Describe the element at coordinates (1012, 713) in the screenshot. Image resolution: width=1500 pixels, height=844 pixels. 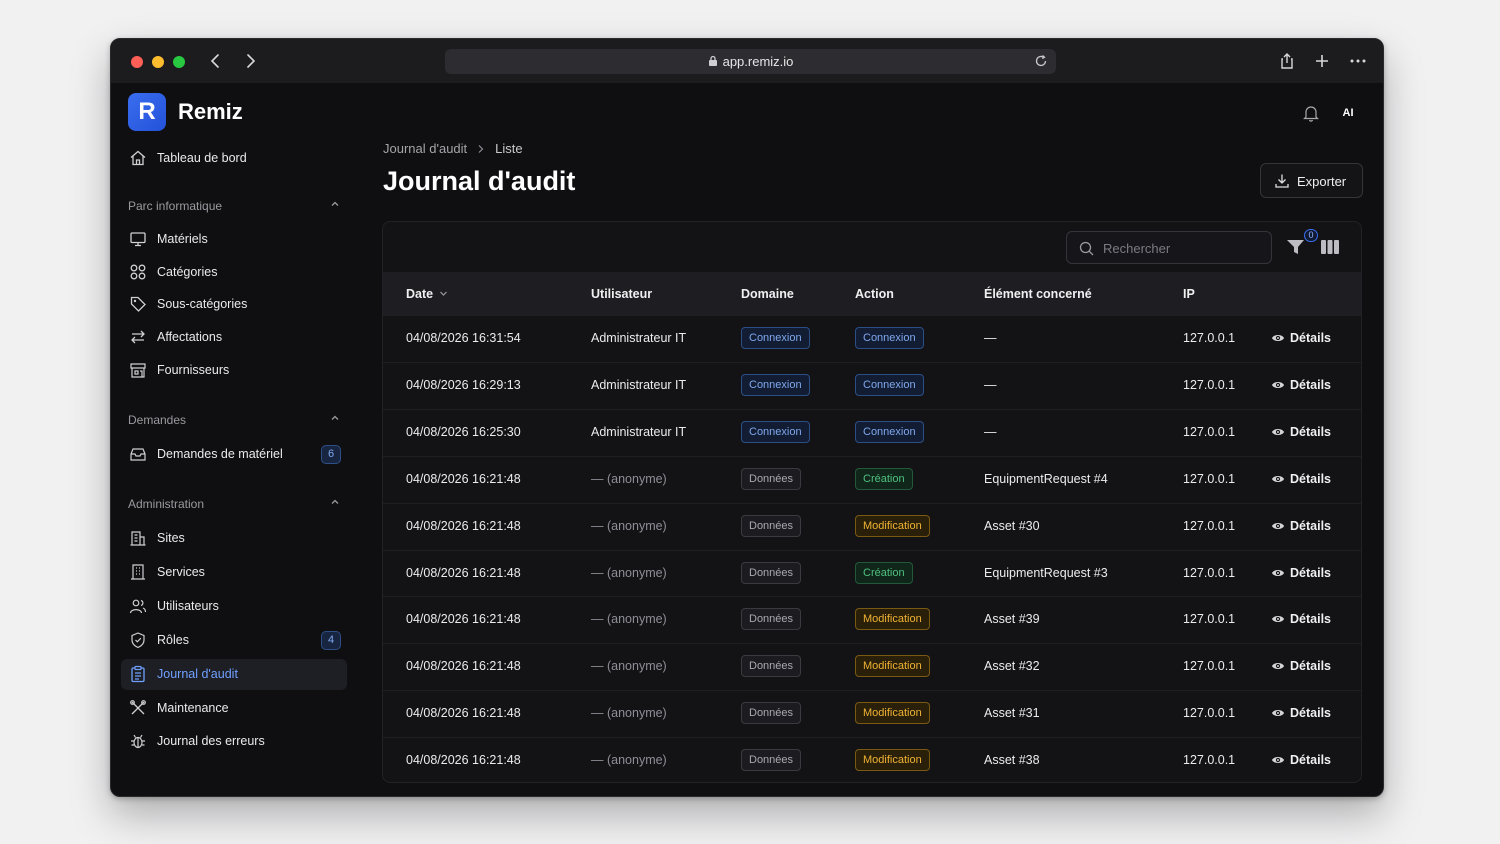
I see `cell-element: Asset #31` at that location.